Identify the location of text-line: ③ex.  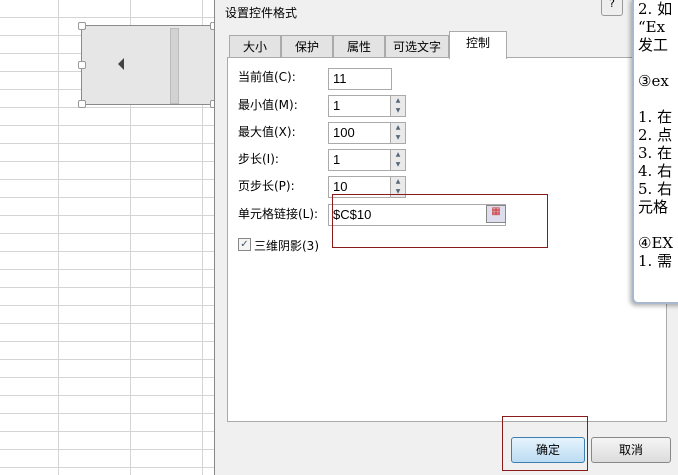
(653, 81).